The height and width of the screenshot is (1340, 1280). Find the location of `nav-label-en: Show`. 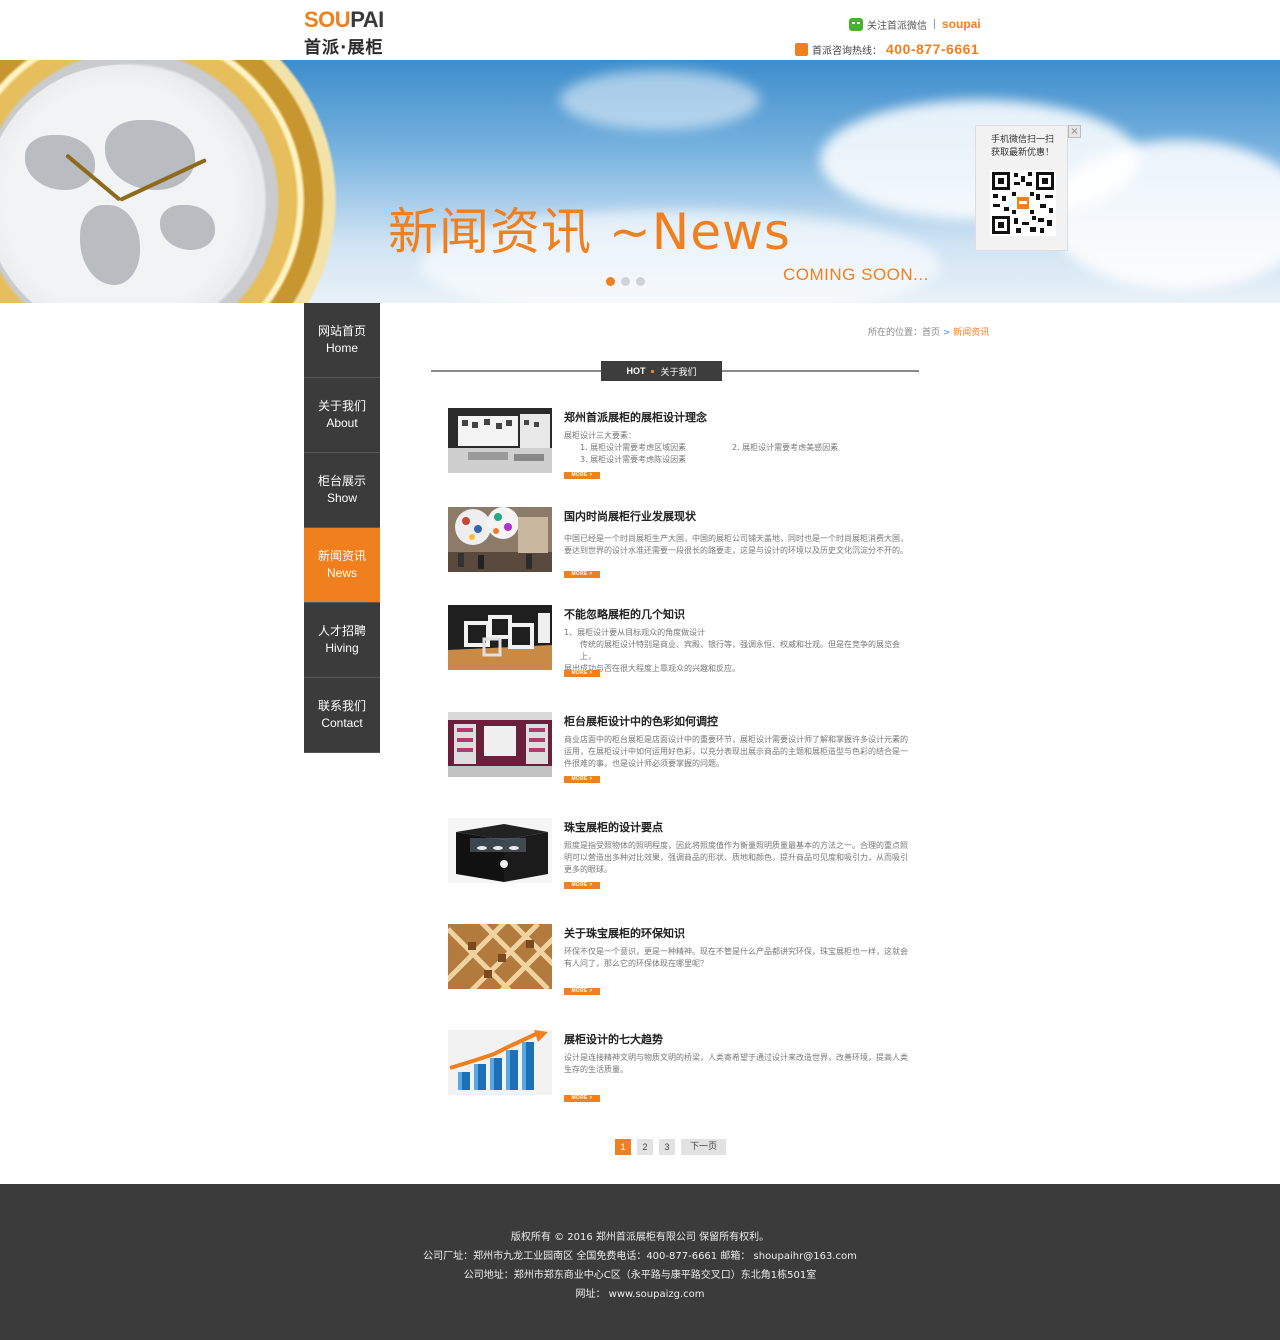

nav-label-en: Show is located at coordinates (342, 498).